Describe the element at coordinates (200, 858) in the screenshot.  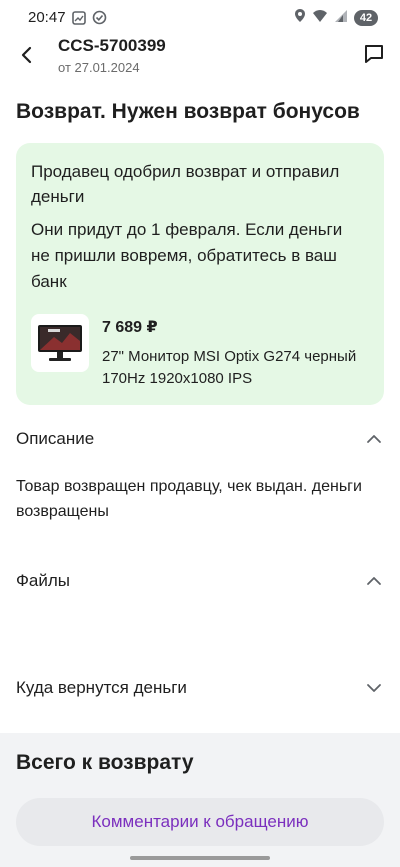
I see `home-indicator` at that location.